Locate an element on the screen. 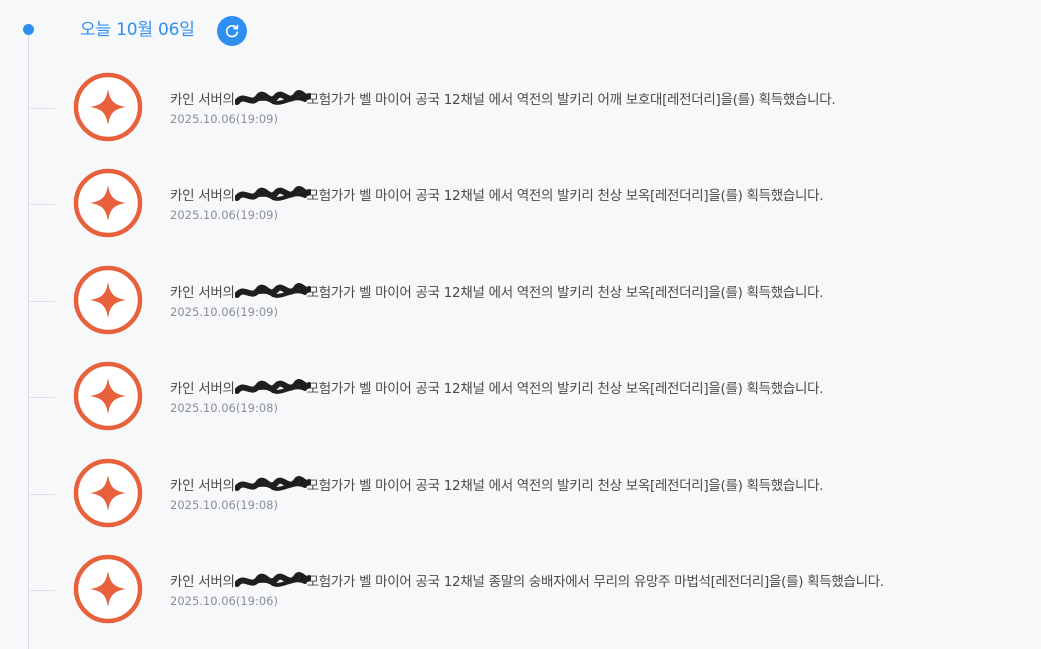 The width and height of the screenshot is (1041, 649). refresh-icon is located at coordinates (232, 31).